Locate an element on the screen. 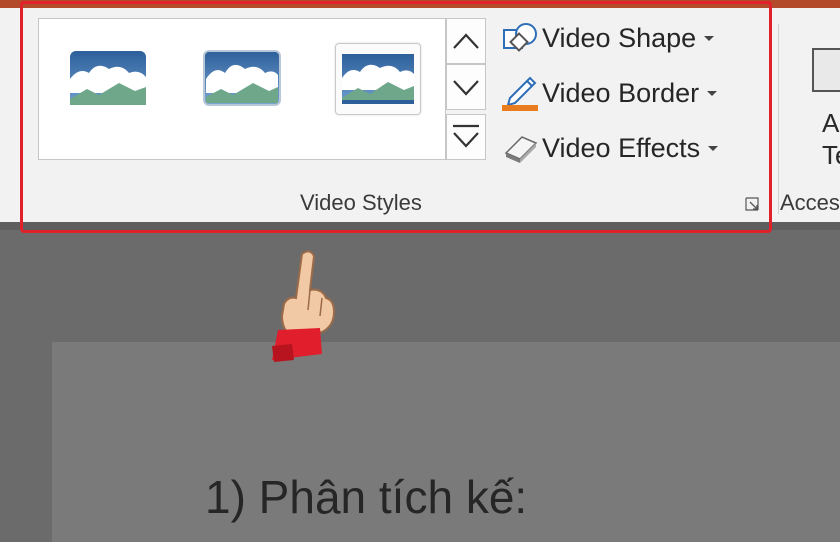 This screenshot has height=542, width=840. alt-text-button is located at coordinates (826, 70).